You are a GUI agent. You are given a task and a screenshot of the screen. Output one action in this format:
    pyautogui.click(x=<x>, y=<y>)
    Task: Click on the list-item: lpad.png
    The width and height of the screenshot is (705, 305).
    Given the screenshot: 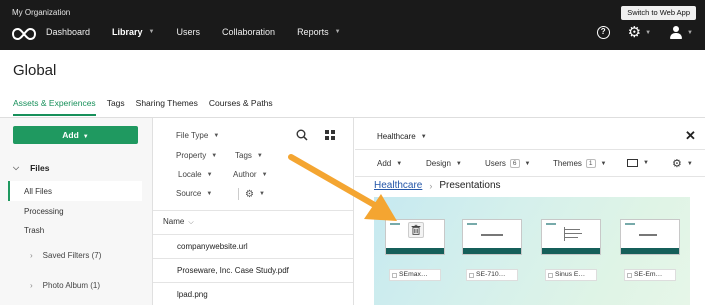 What is the action you would take?
    pyautogui.click(x=192, y=294)
    